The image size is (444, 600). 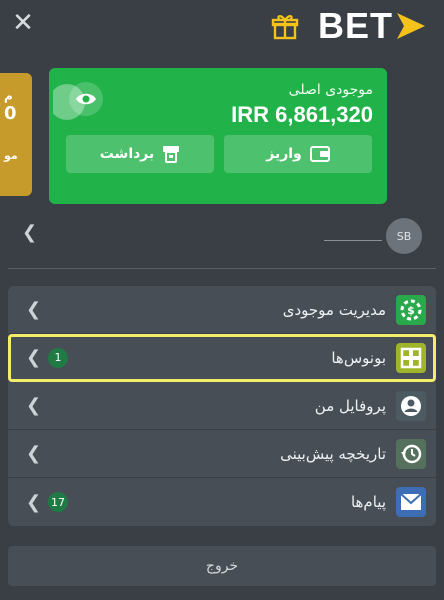 What do you see at coordinates (358, 357) in the screenshot?
I see `menu-item-label: بونوس‌ها` at bounding box center [358, 357].